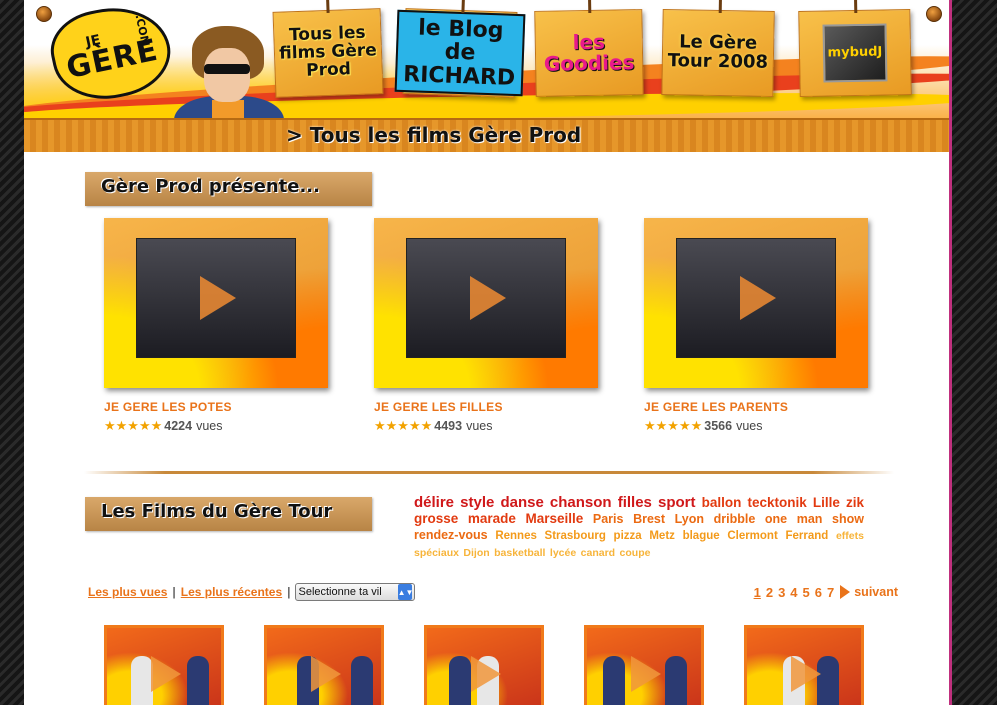 This screenshot has width=997, height=705. What do you see at coordinates (776, 519) in the screenshot?
I see `tag-link: one` at bounding box center [776, 519].